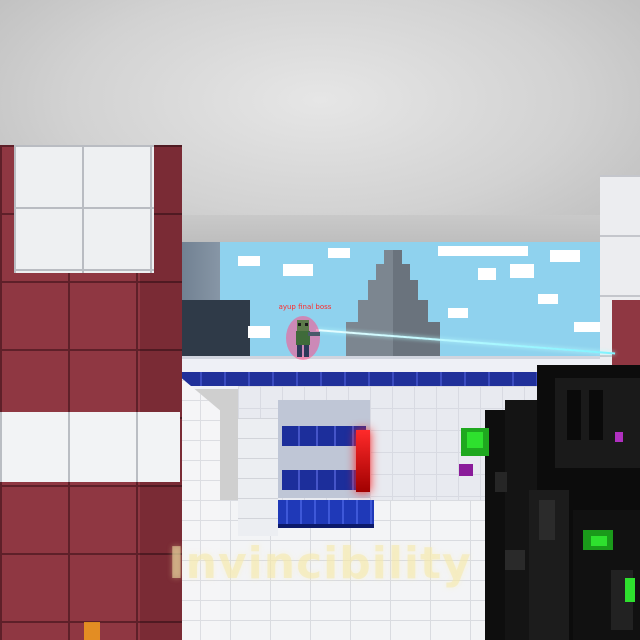 The width and height of the screenshot is (640, 640). What do you see at coordinates (258, 477) in the screenshot?
I see `white-wall` at bounding box center [258, 477].